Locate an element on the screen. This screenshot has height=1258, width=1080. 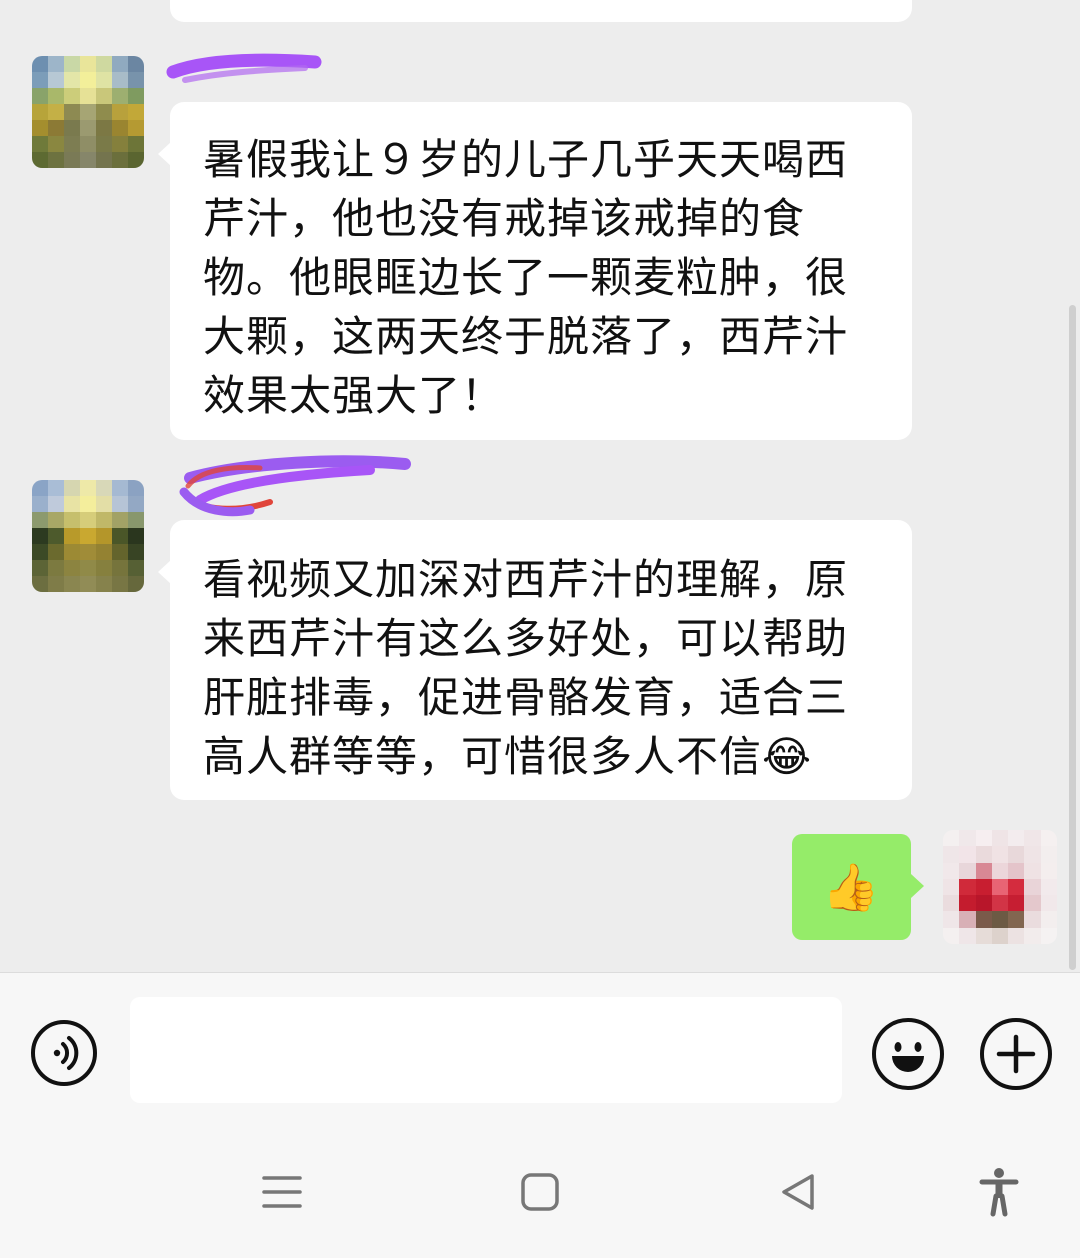
my-avatar is located at coordinates (1000, 887).